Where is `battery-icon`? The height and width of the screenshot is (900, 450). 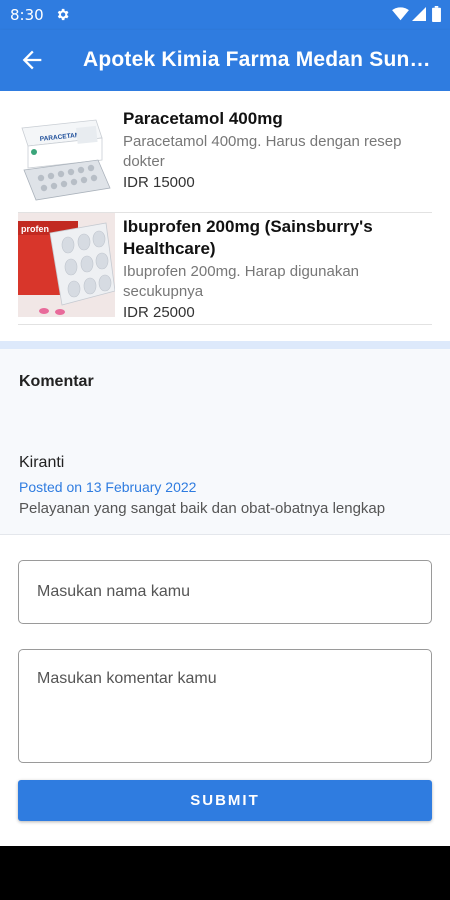
battery-icon is located at coordinates (436, 14).